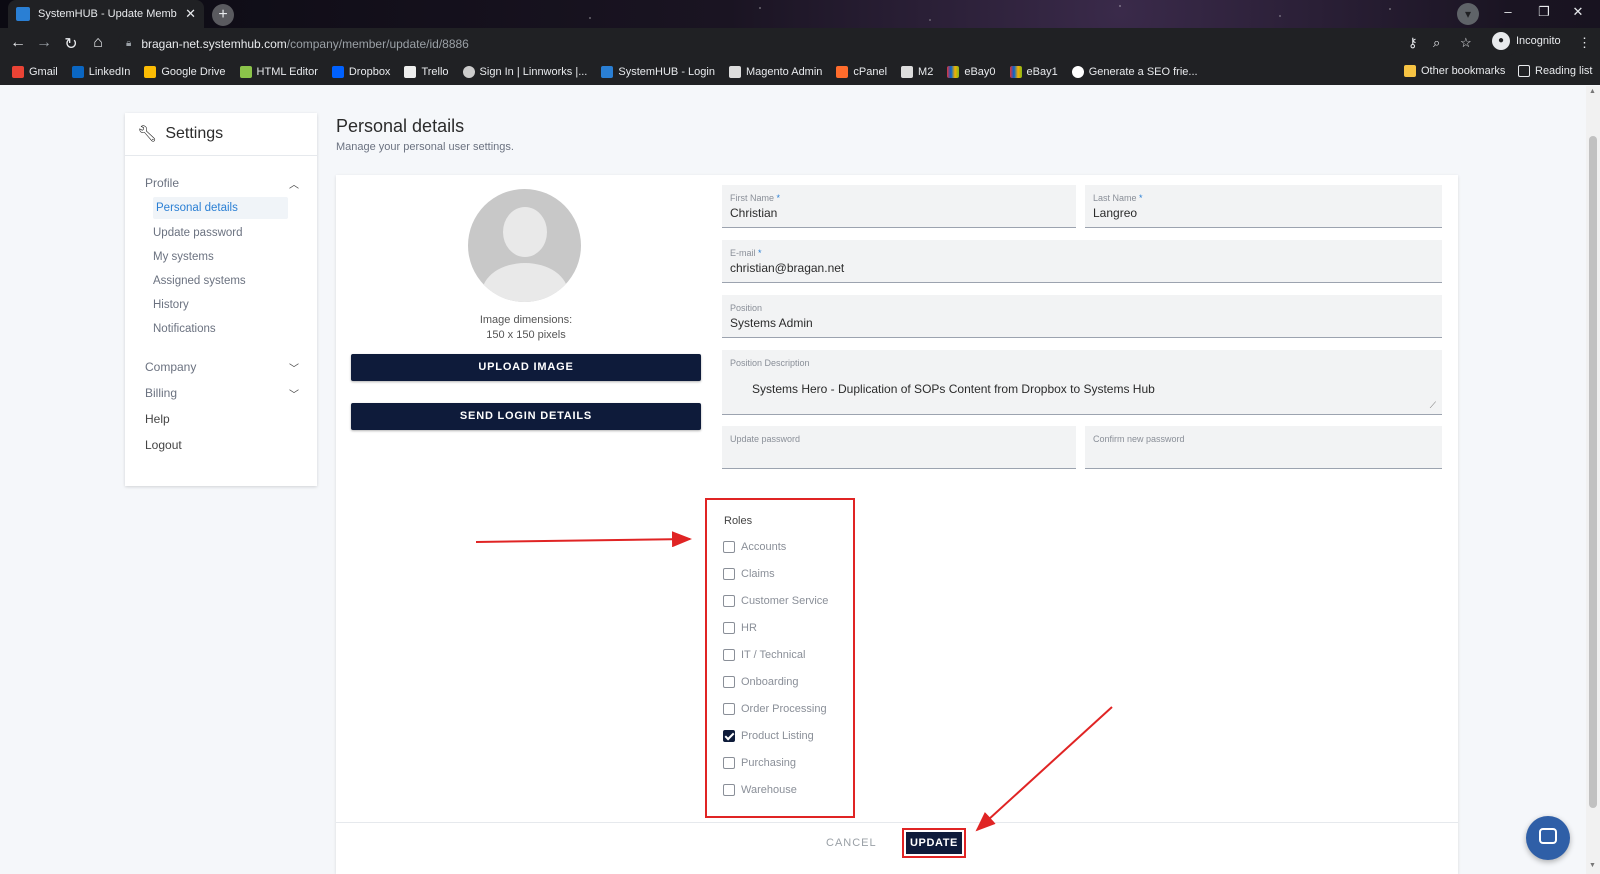 The height and width of the screenshot is (874, 1600). What do you see at coordinates (899, 447) in the screenshot?
I see `update-password-field: Update password` at bounding box center [899, 447].